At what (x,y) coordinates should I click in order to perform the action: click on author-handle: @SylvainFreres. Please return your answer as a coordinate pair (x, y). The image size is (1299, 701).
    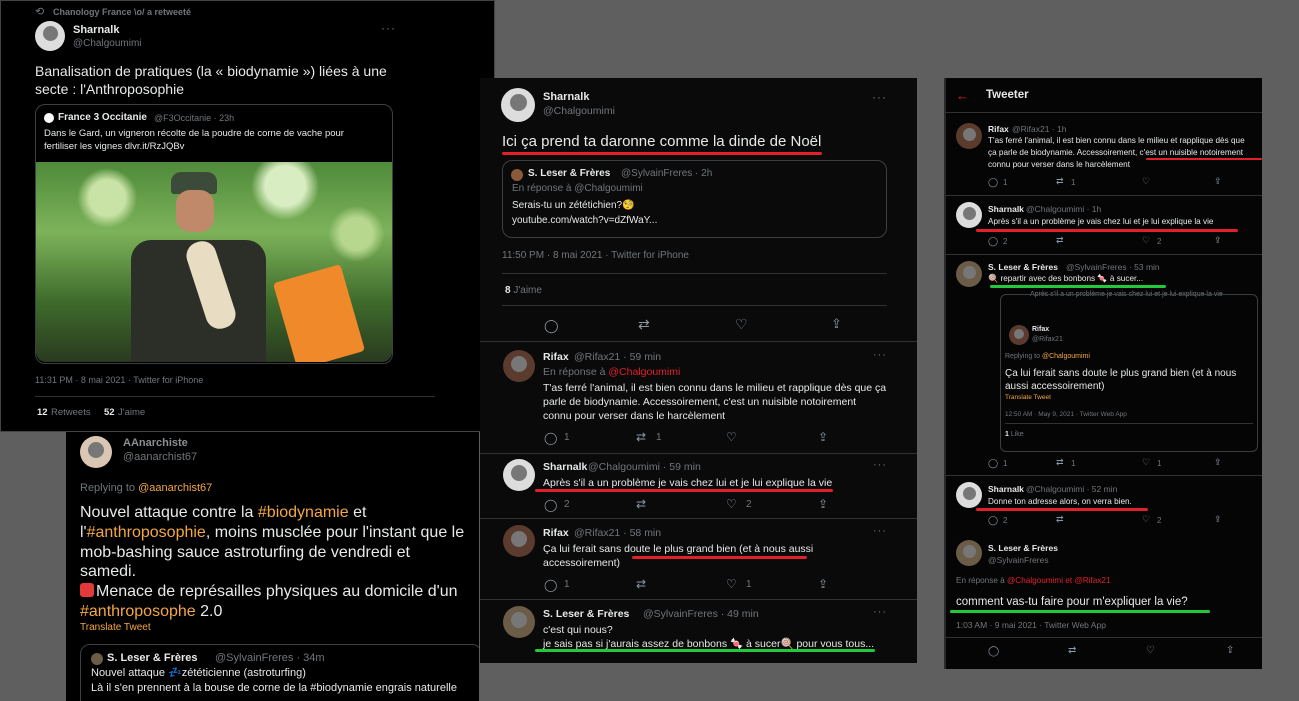
    Looking at the image, I should click on (1018, 560).